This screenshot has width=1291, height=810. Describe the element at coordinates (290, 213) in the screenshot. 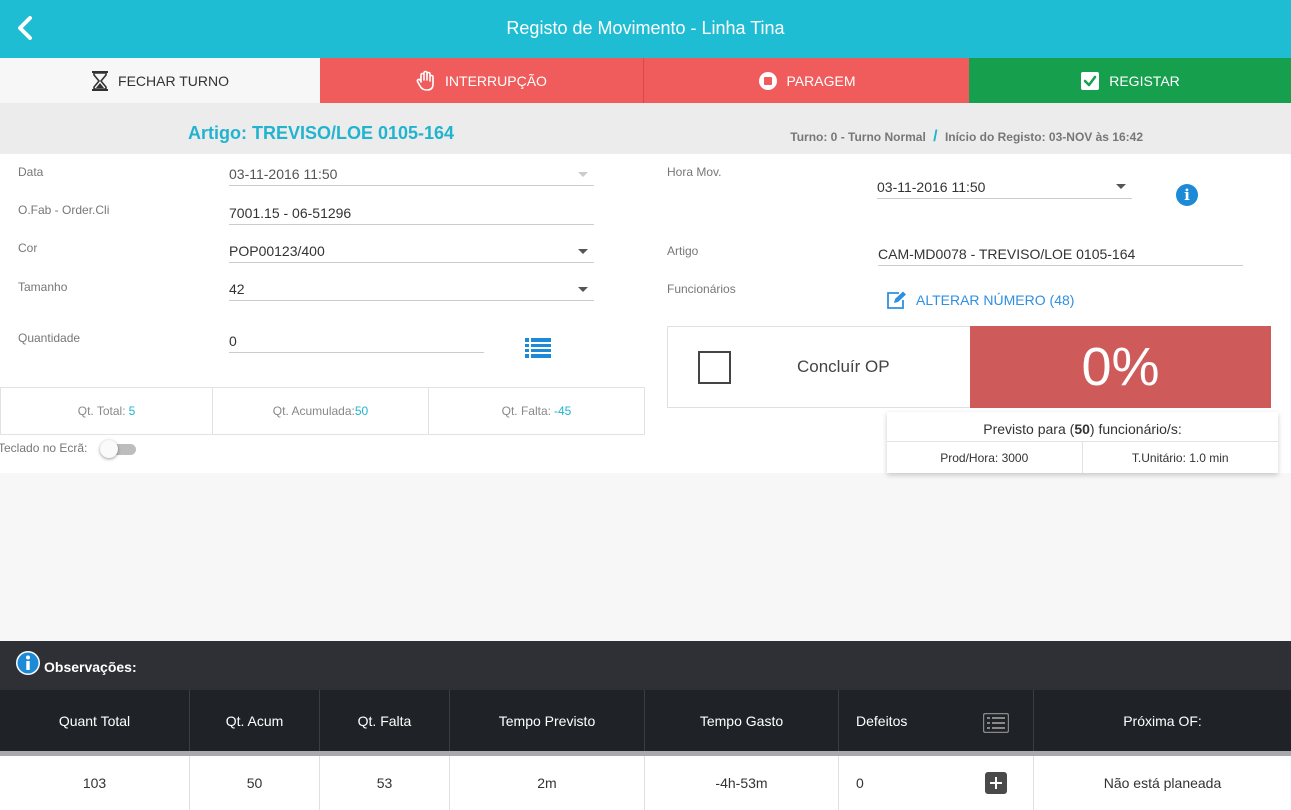

I see `ofab-value: 7001.15 - 06-51296` at that location.